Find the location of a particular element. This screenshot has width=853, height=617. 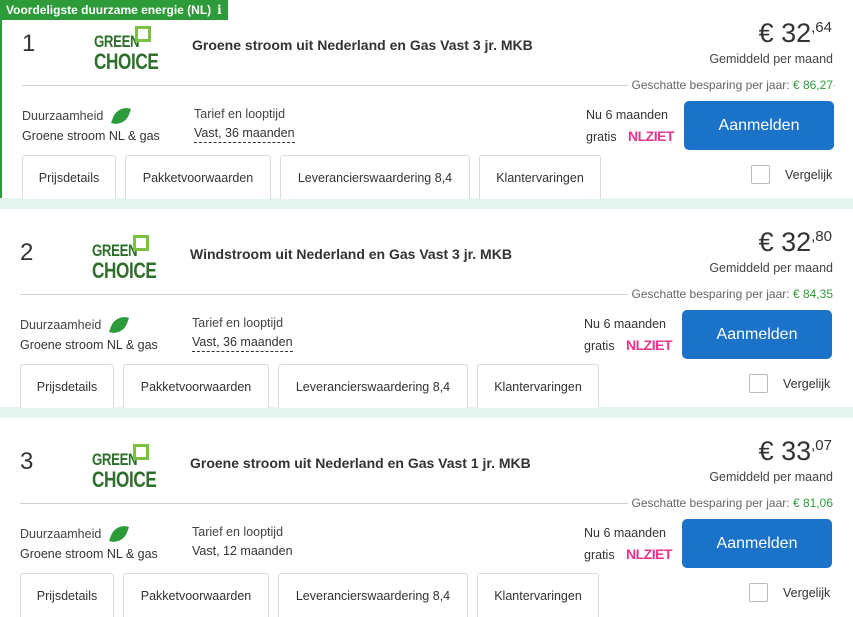

savings-amount: € 81,06 is located at coordinates (812, 503).